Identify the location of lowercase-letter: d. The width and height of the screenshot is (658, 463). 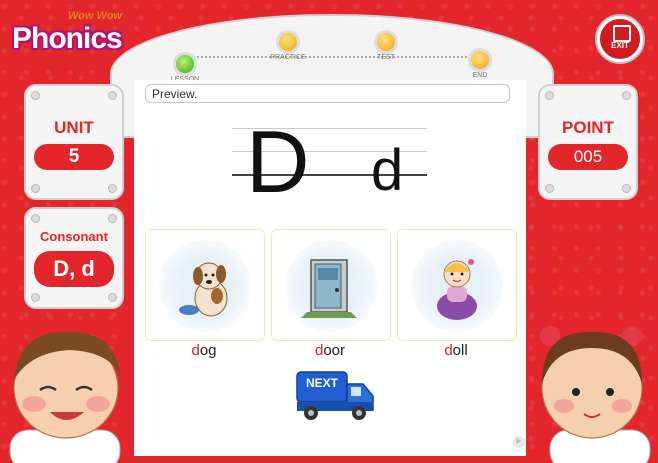
(387, 170).